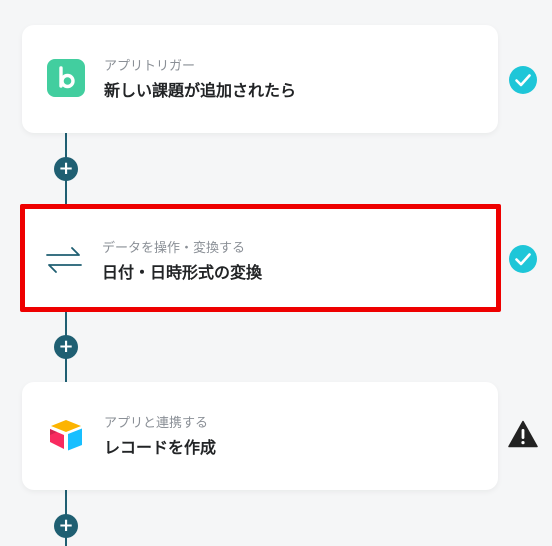 The width and height of the screenshot is (552, 546). I want to click on step-title: レコードを作成, so click(160, 447).